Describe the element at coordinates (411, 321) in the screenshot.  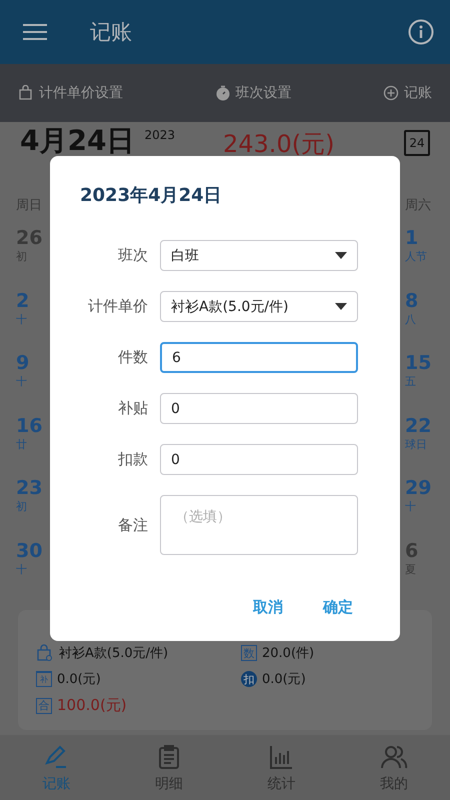
I see `calendar-day: 8 八` at that location.